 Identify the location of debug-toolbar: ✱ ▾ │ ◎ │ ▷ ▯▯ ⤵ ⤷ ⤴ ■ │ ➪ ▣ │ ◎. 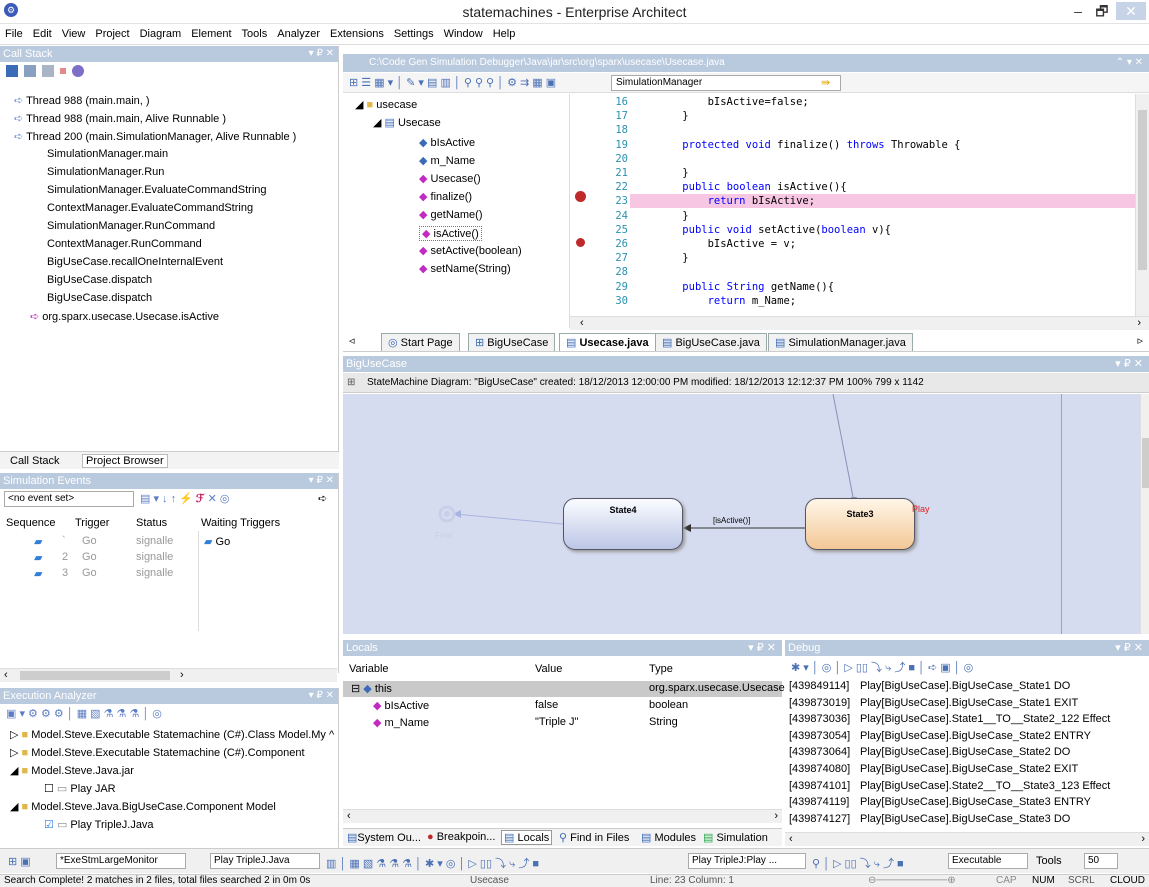
(967, 667).